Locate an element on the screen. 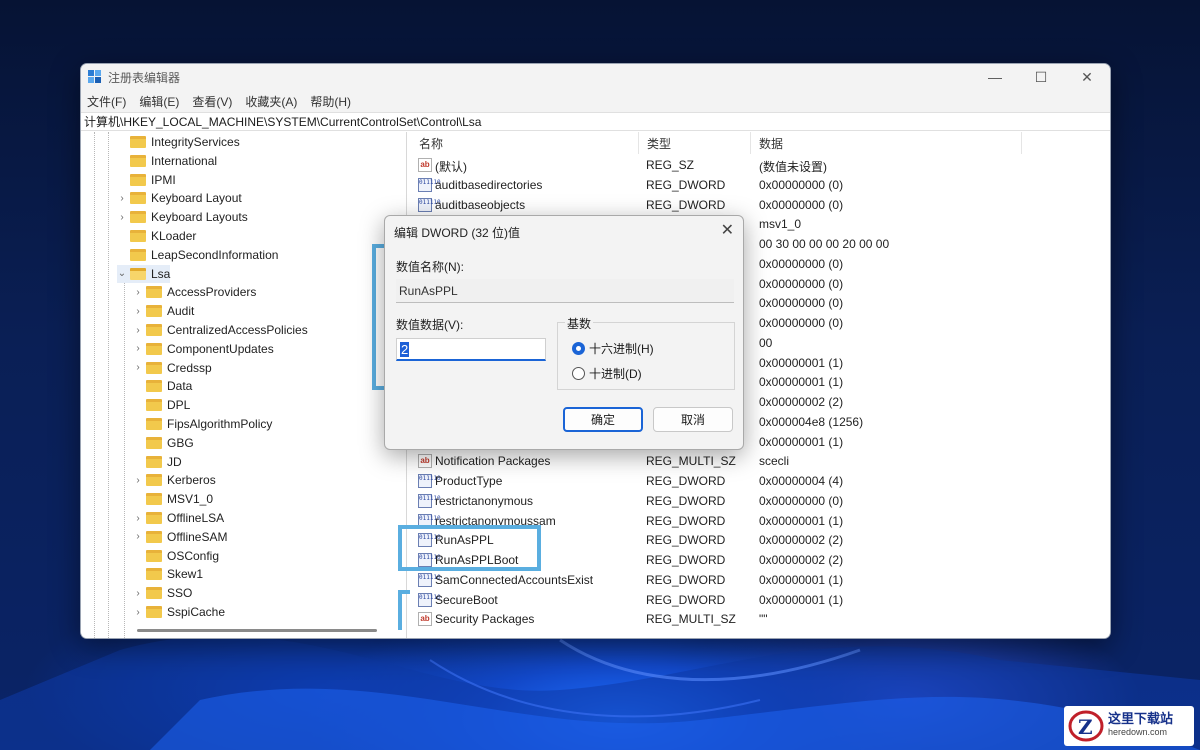  tree-item: › SspiCache is located at coordinates (179, 612).